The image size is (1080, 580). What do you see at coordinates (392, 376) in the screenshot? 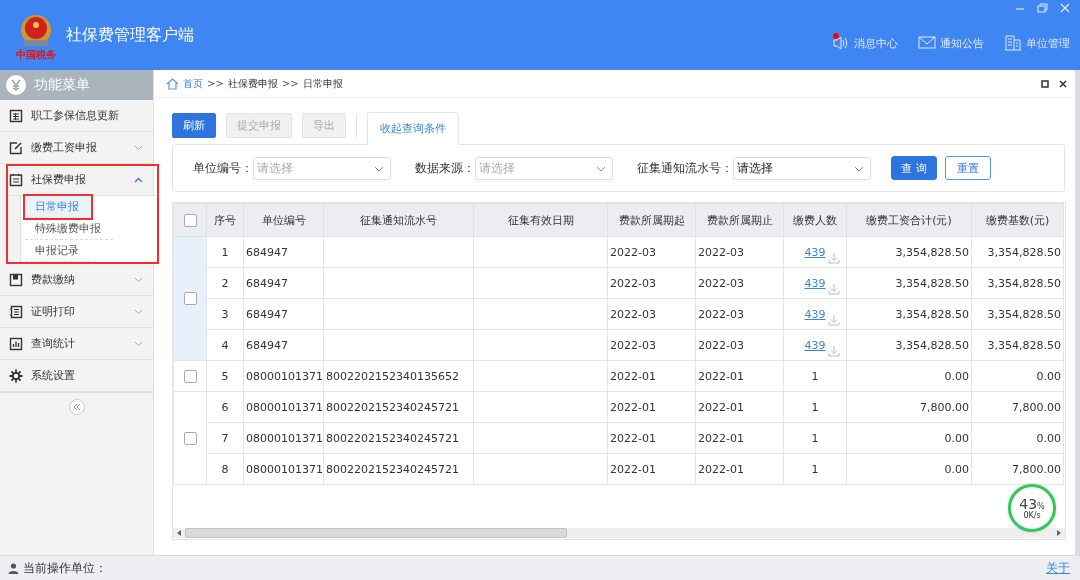
I see `table-cell: 8002202152340135652` at bounding box center [392, 376].